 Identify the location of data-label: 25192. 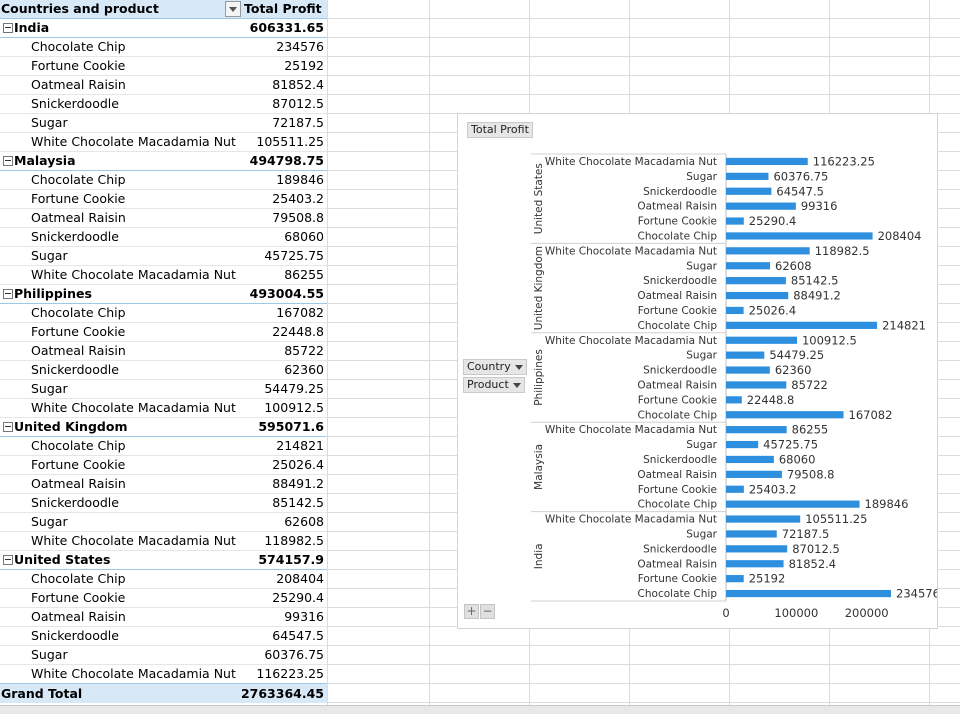
(767, 579).